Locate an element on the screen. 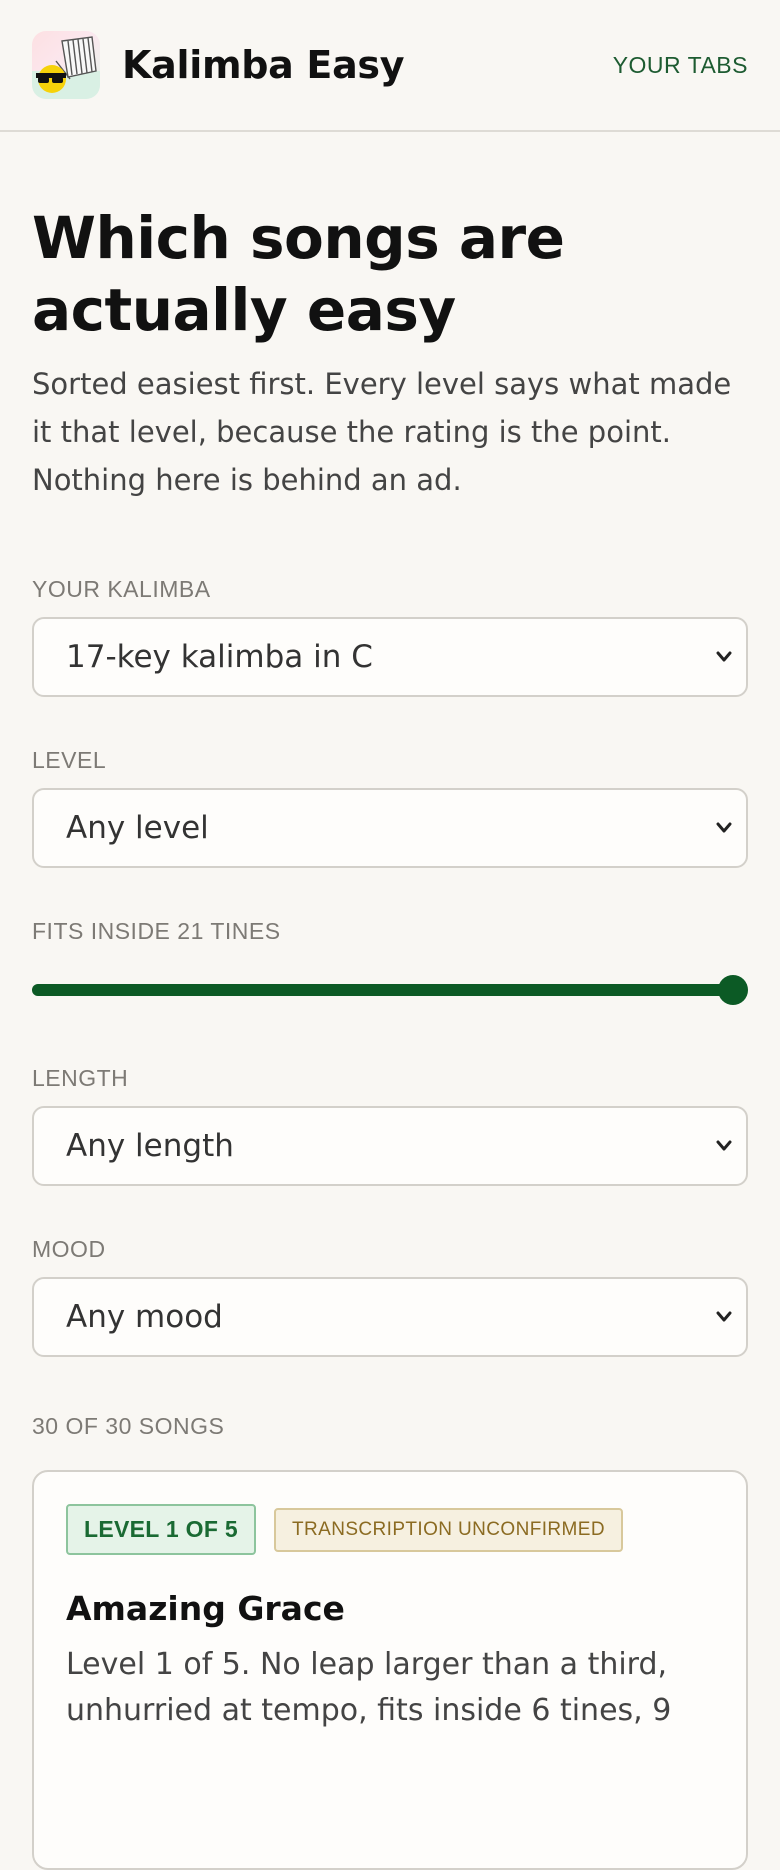 This screenshot has height=1870, width=780. app-header: Kalimba Easy YOUR TABS is located at coordinates (390, 66).